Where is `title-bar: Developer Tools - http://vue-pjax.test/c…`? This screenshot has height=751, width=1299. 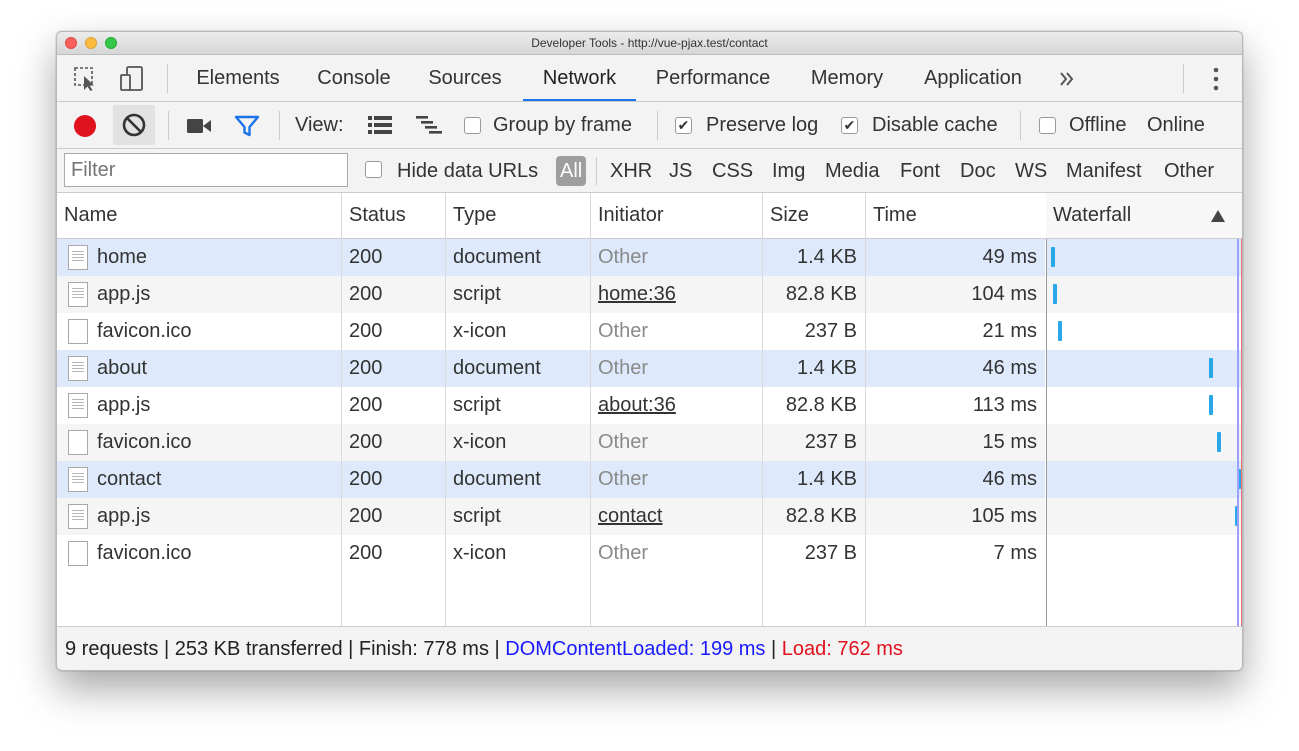 title-bar: Developer Tools - http://vue-pjax.test/c… is located at coordinates (649, 43).